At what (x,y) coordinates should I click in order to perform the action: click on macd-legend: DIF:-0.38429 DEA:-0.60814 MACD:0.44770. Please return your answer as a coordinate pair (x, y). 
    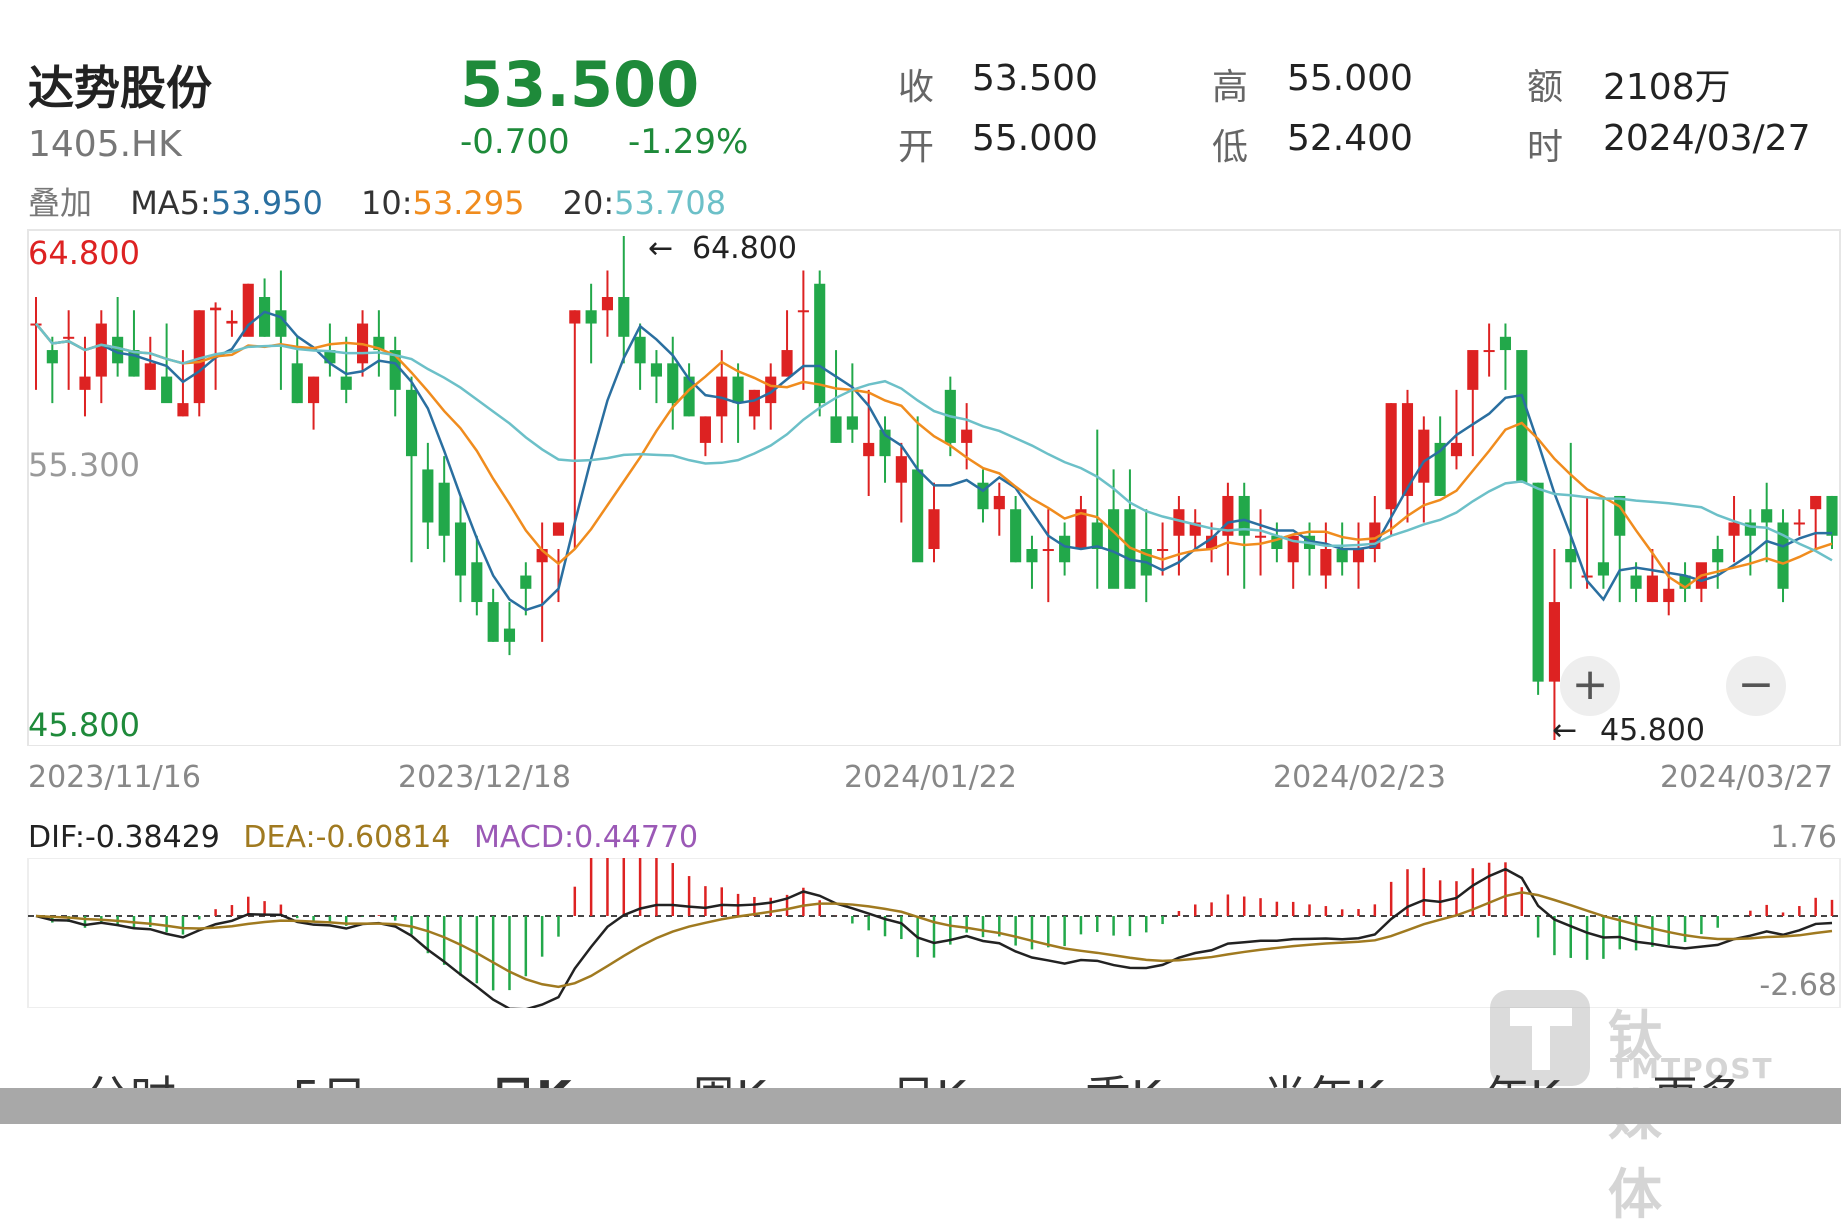
    Looking at the image, I should click on (363, 837).